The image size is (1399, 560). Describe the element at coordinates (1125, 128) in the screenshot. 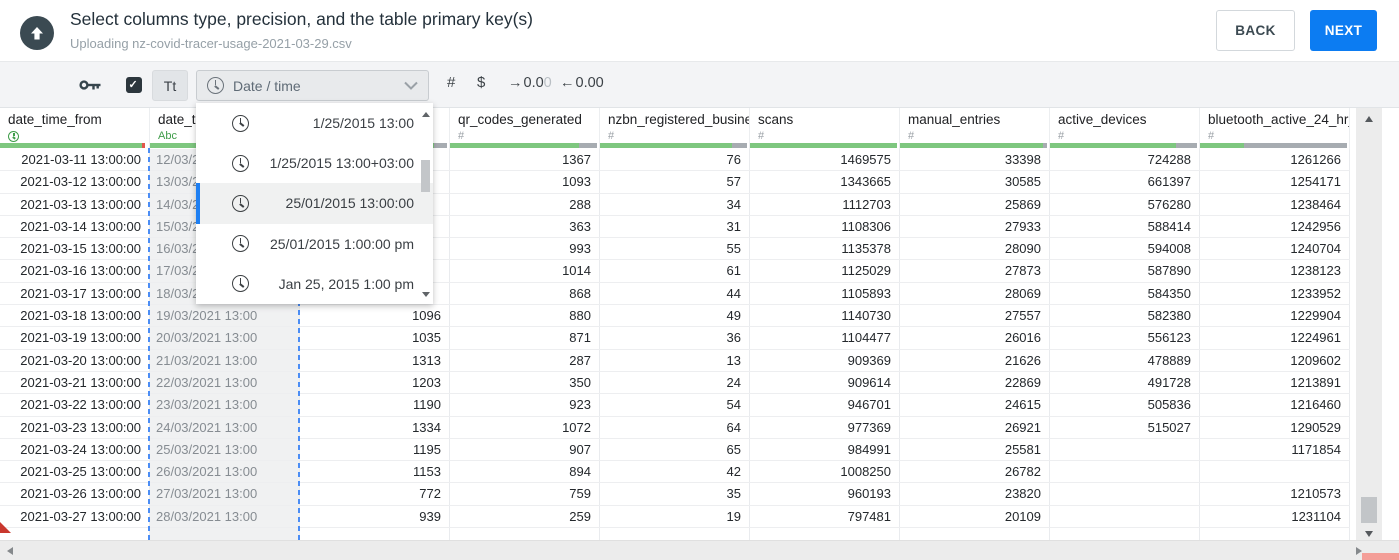

I see `column-header: active_devices #` at that location.